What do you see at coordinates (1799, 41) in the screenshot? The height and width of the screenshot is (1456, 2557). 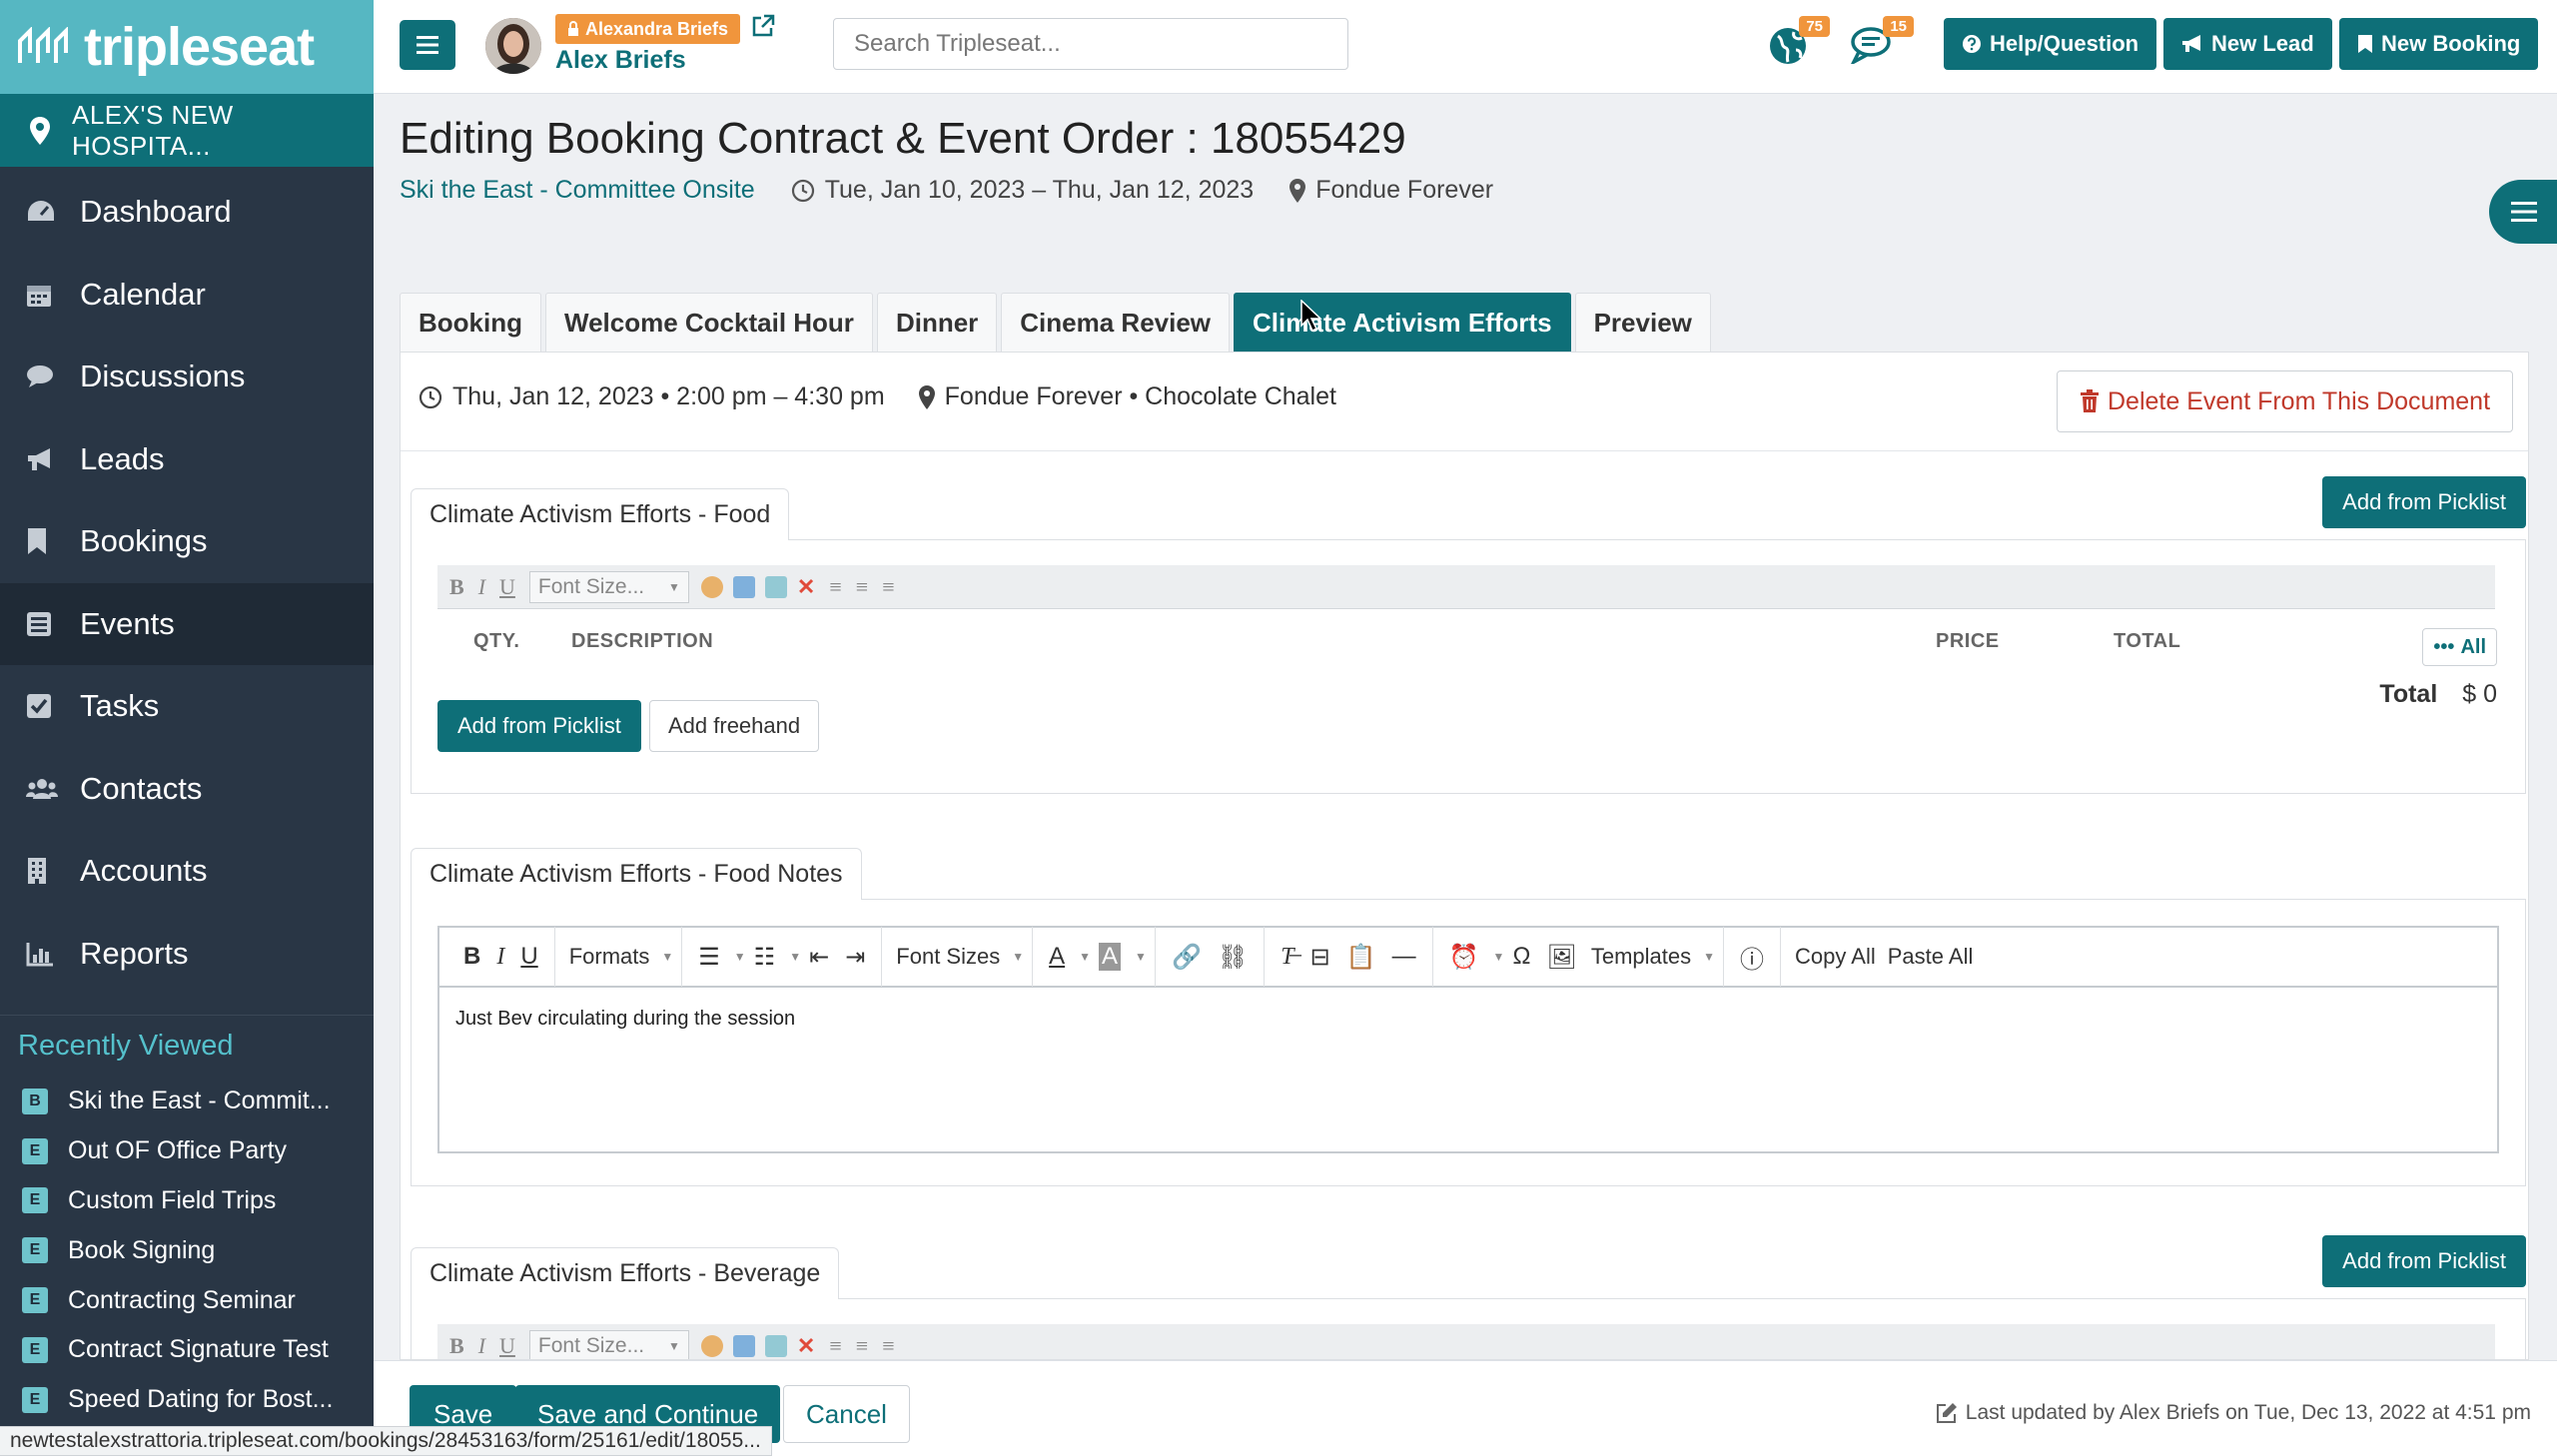 I see `globe-notifications: 75` at bounding box center [1799, 41].